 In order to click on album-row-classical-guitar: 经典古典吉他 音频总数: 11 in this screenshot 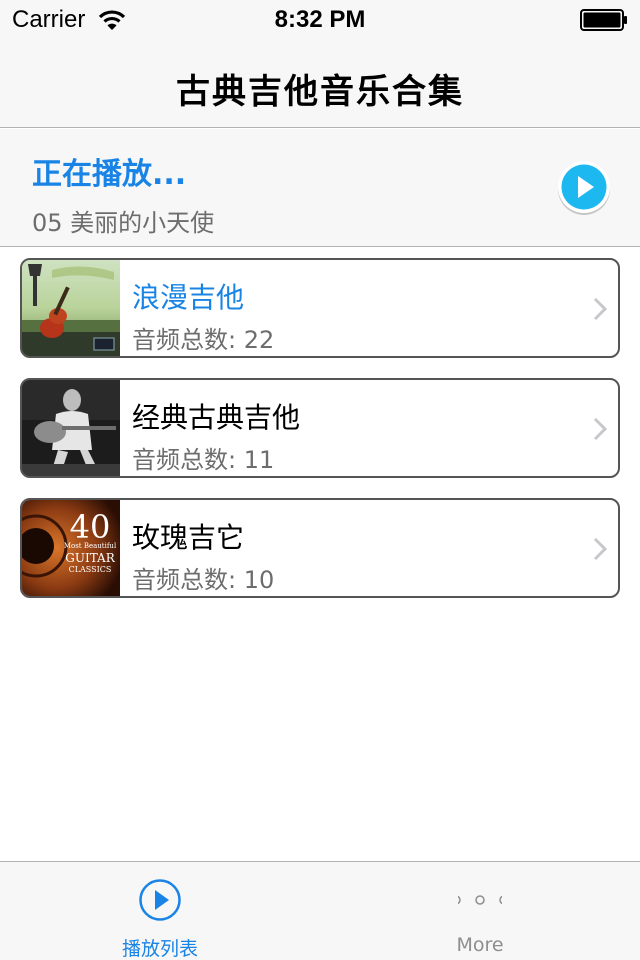, I will do `click(320, 428)`.